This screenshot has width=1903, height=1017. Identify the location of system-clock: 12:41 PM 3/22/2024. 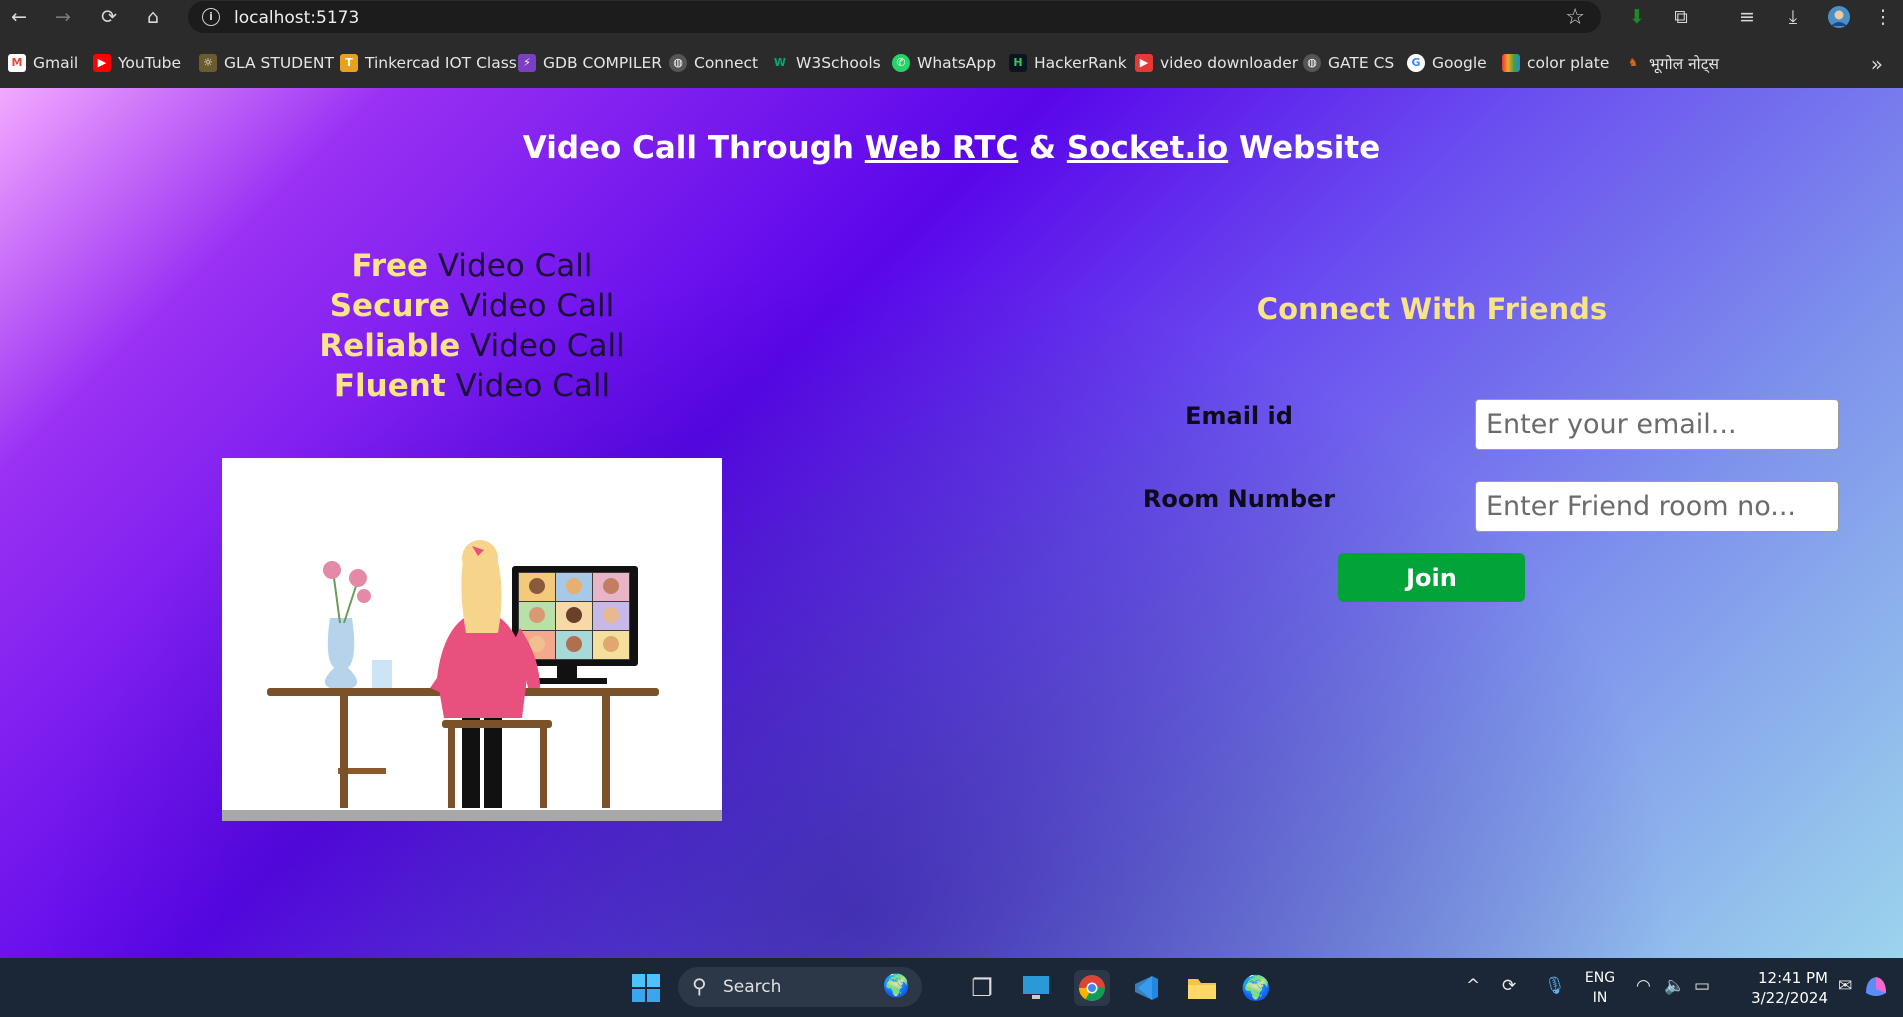
(1776, 988).